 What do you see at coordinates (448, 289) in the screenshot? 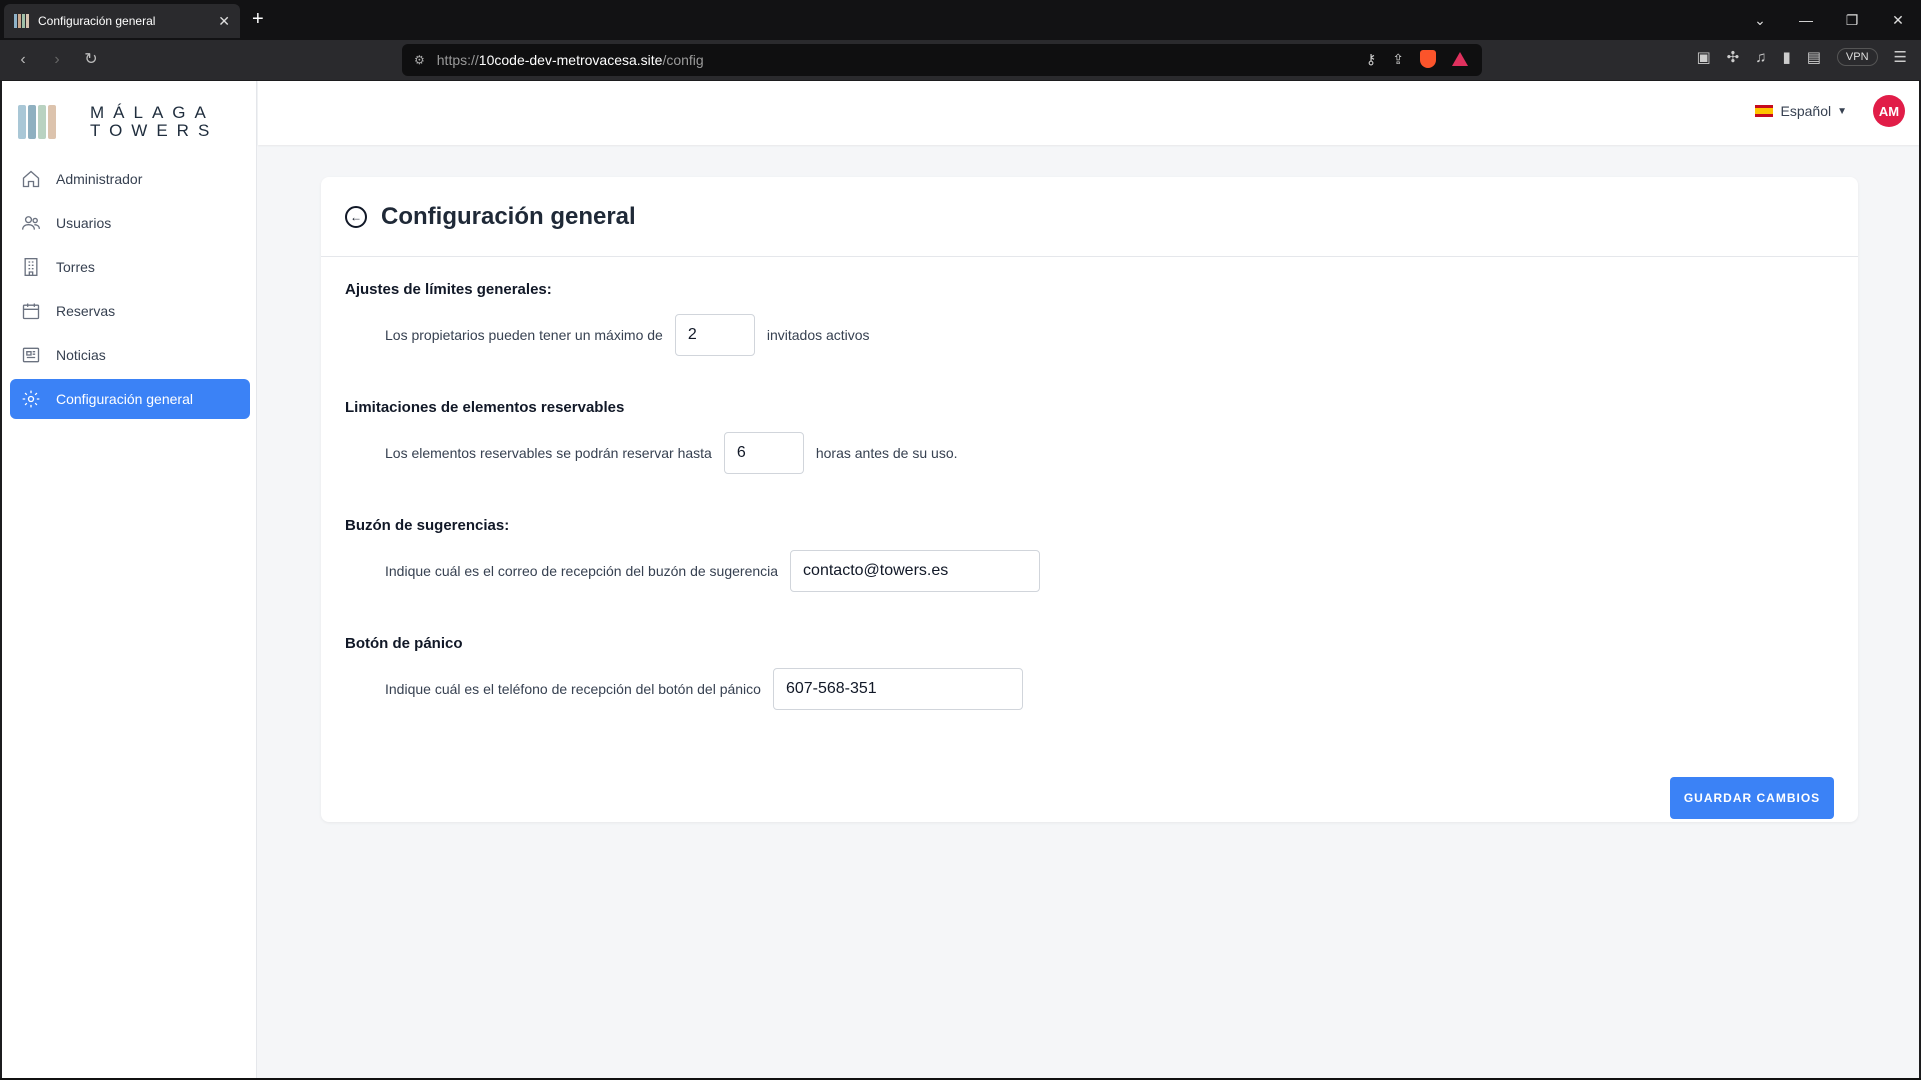
I see `section-heading: Ajustes de límites generales:` at bounding box center [448, 289].